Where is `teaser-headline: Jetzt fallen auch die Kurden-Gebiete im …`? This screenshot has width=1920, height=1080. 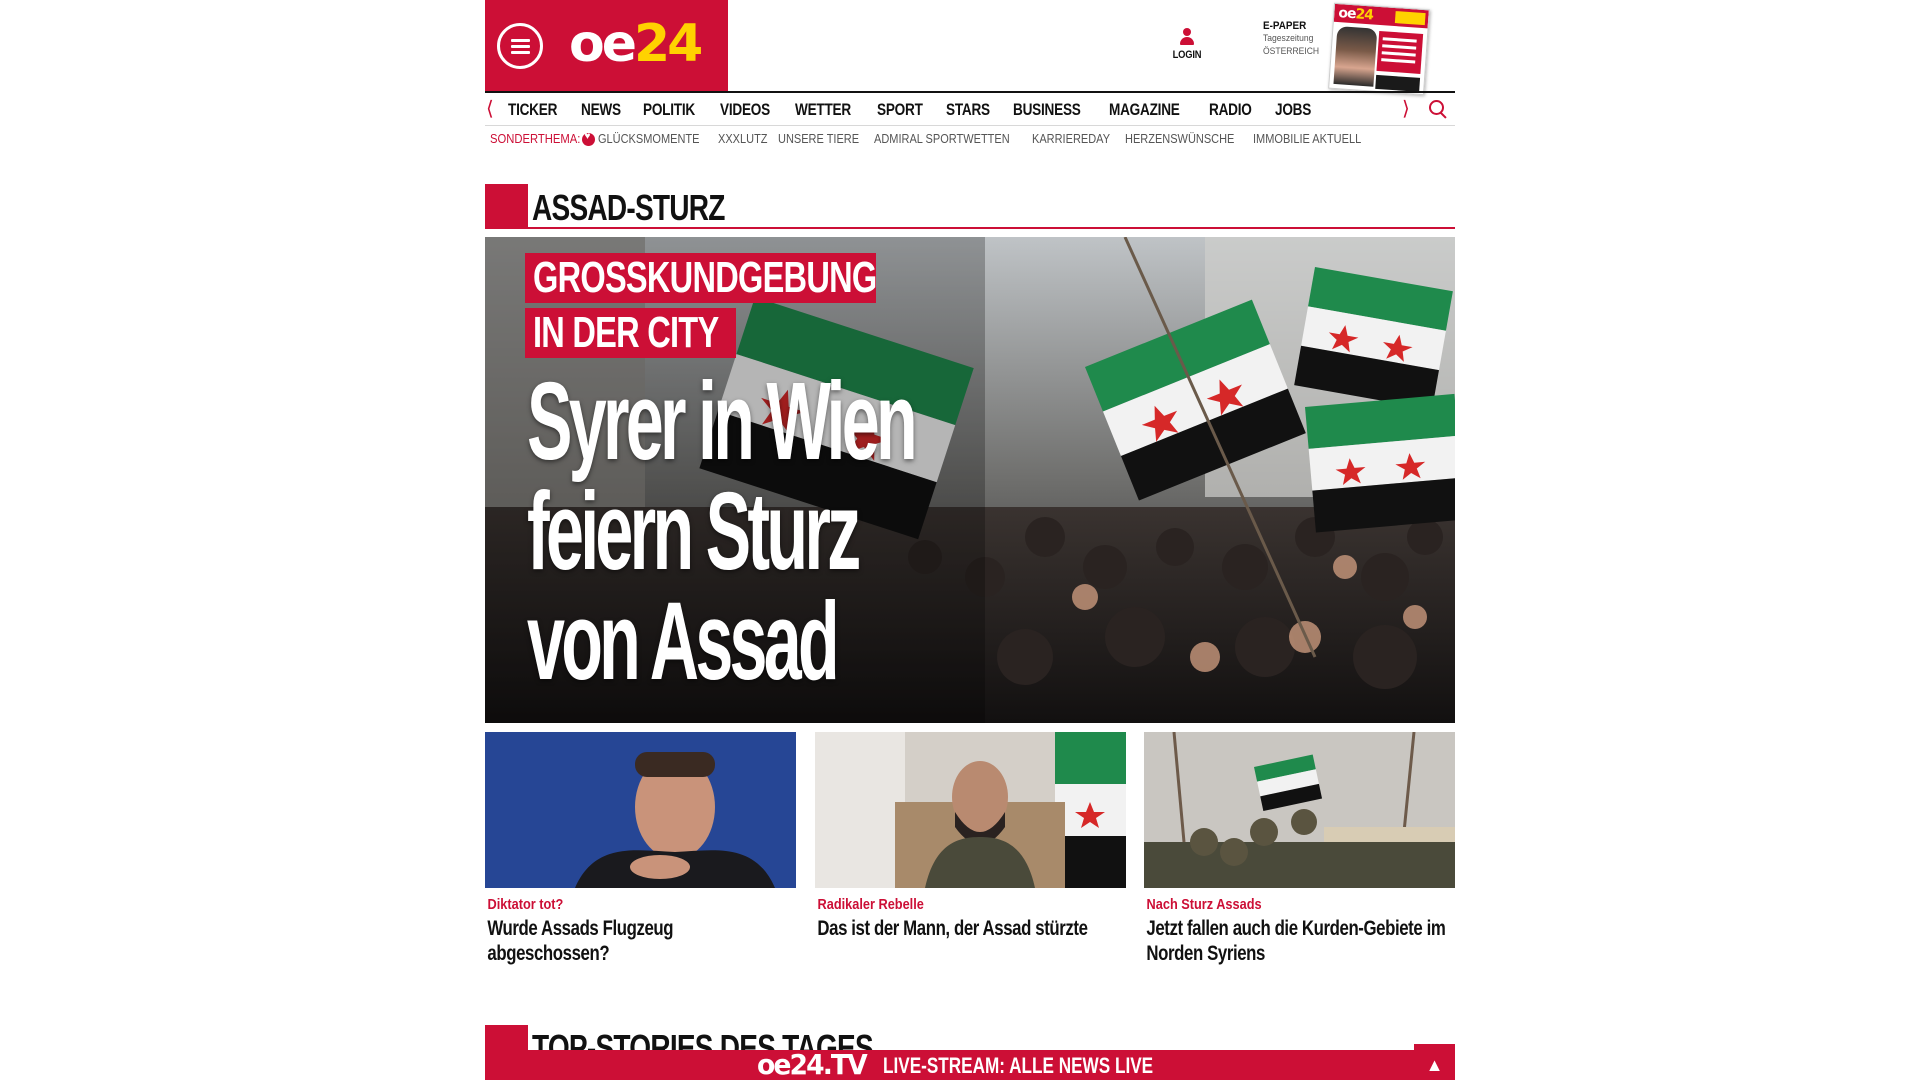
teaser-headline: Jetzt fallen auch die Kurden-Gebiete im … is located at coordinates (1296, 941).